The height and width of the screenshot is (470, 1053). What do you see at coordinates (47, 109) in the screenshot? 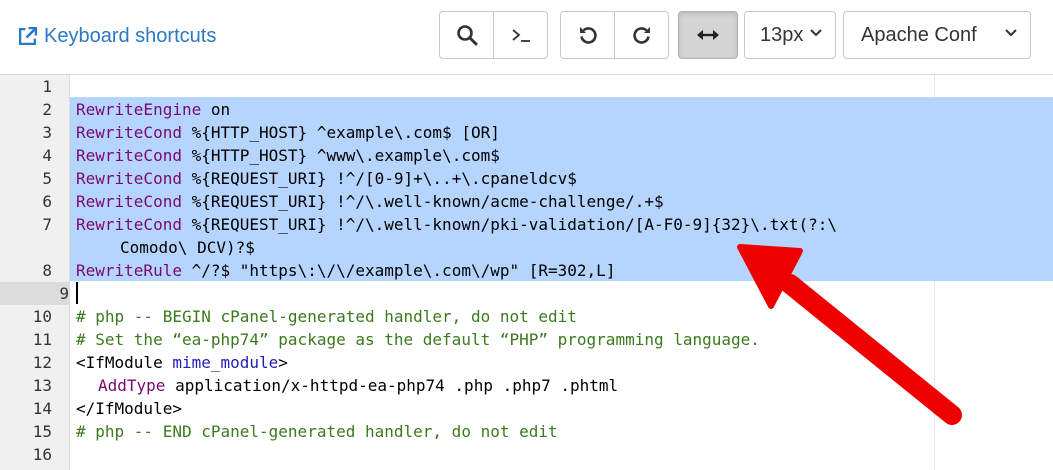
I see `line-number: 2` at bounding box center [47, 109].